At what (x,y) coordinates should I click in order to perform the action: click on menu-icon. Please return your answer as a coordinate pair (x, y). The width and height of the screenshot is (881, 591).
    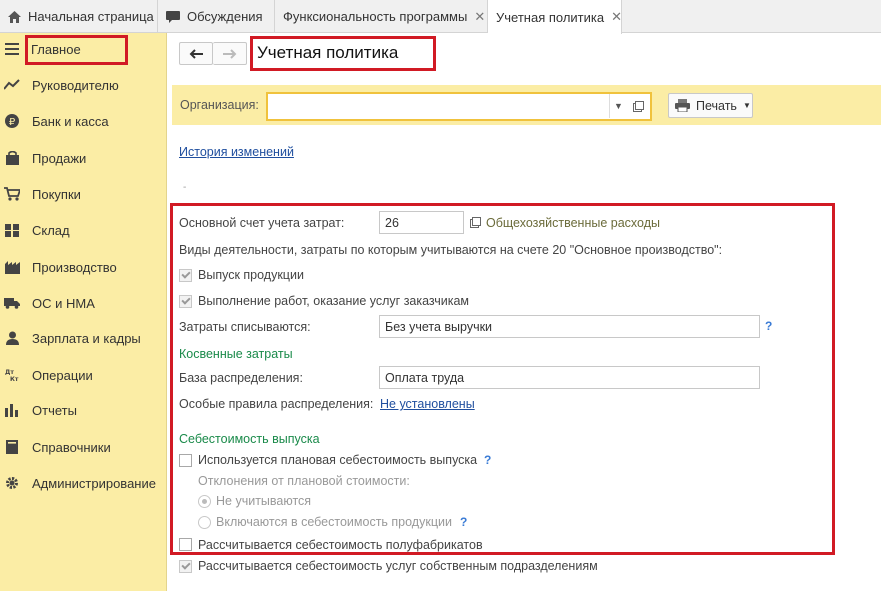
    Looking at the image, I should click on (12, 49).